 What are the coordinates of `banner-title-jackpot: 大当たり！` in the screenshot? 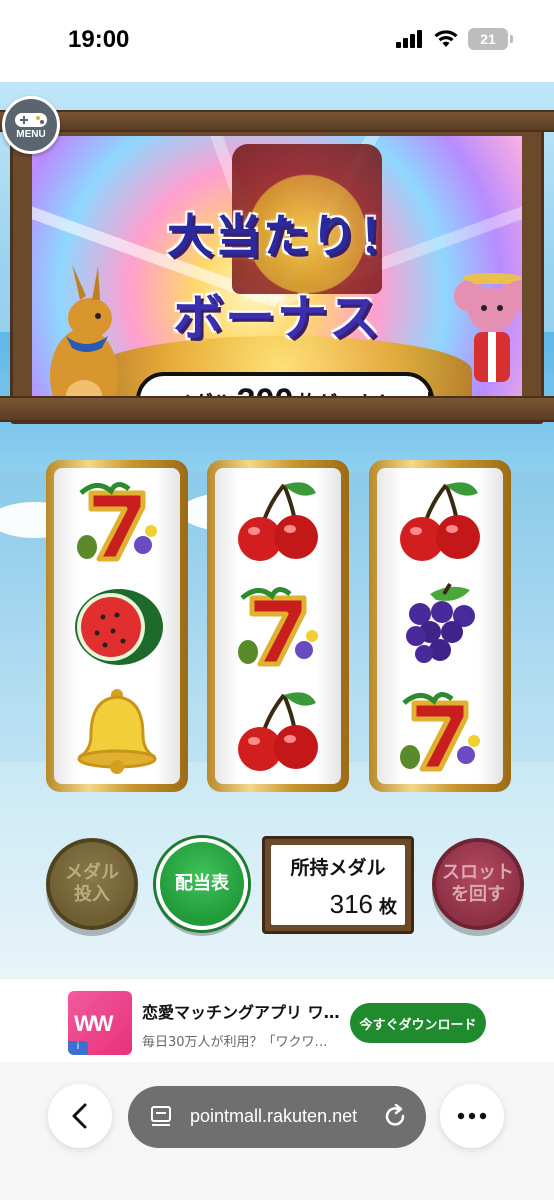 It's located at (287, 236).